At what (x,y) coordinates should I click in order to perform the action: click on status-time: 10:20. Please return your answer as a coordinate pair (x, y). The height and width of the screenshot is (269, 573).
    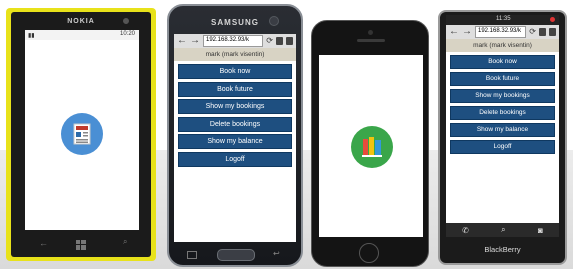
    Looking at the image, I should click on (127, 34).